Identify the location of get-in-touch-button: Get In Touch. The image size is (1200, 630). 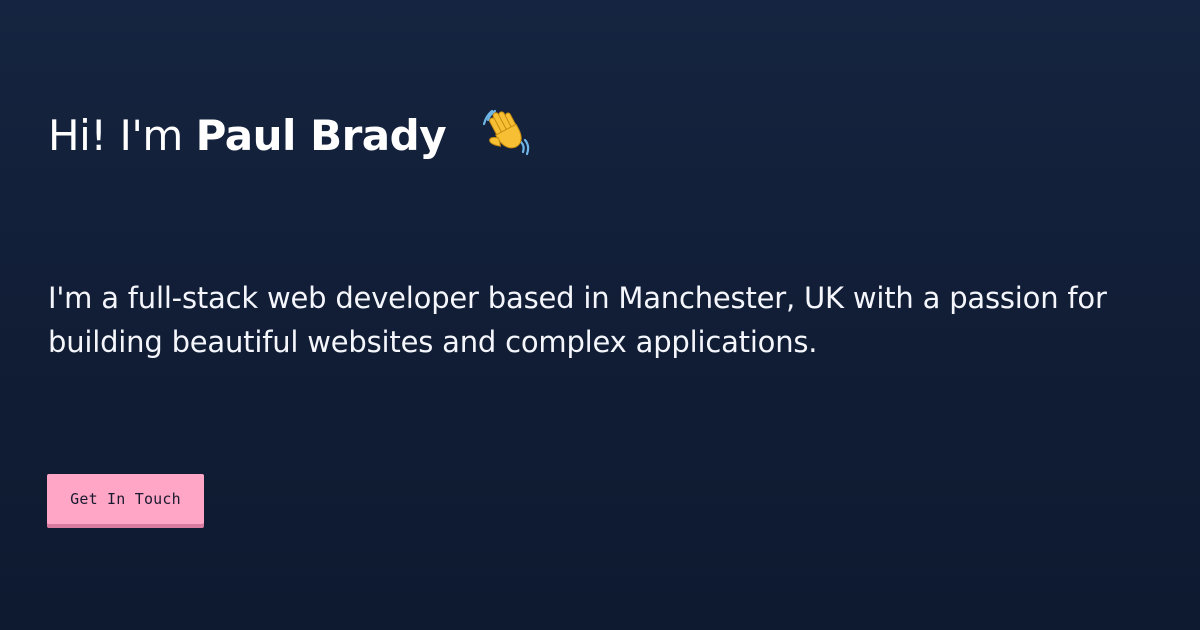
(125, 499).